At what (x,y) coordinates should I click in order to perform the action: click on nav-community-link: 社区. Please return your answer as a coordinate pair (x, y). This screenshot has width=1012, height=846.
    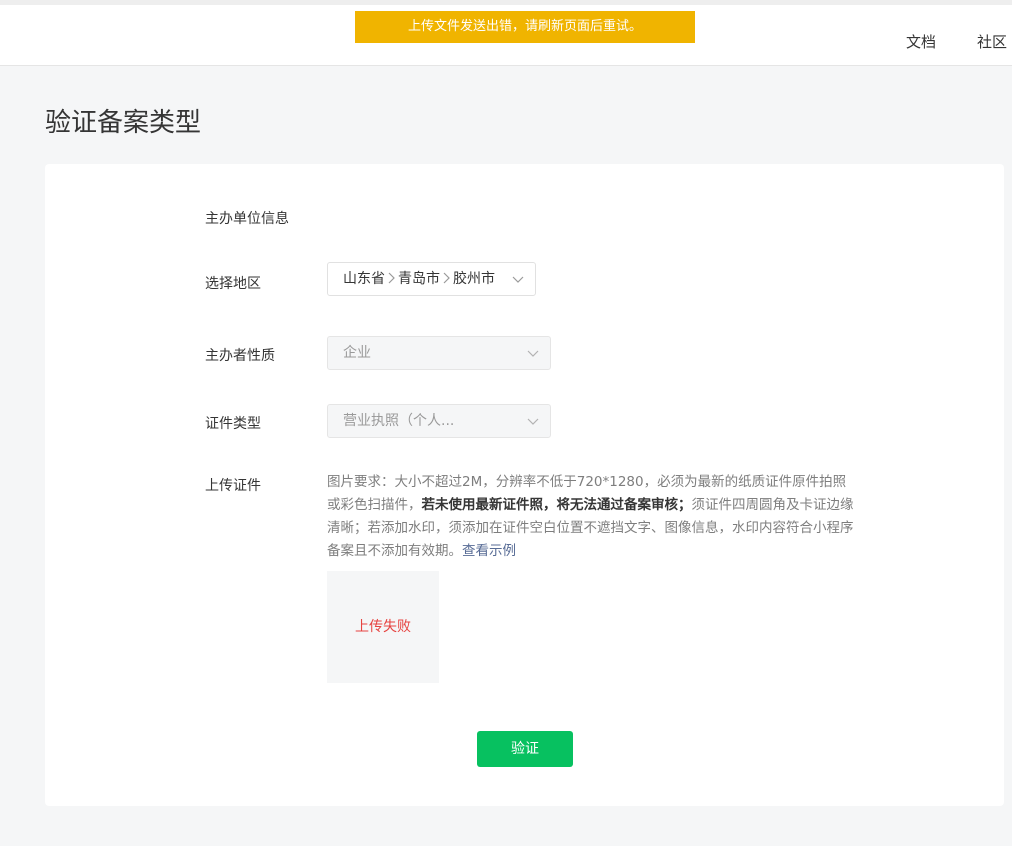
    Looking at the image, I should click on (992, 41).